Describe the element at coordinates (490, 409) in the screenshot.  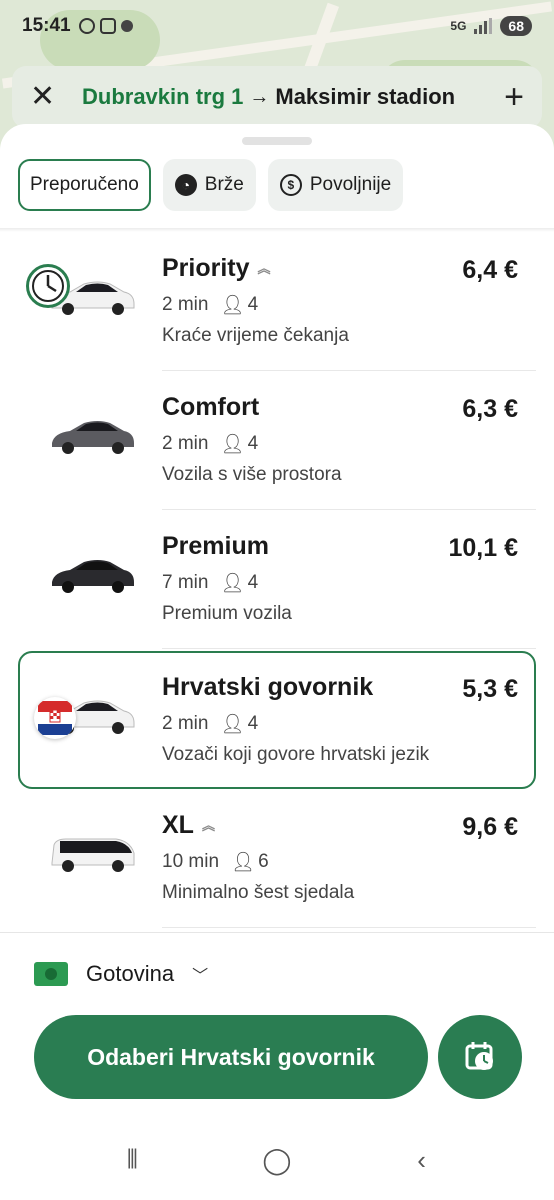
I see `option-price: 6,3 €` at that location.